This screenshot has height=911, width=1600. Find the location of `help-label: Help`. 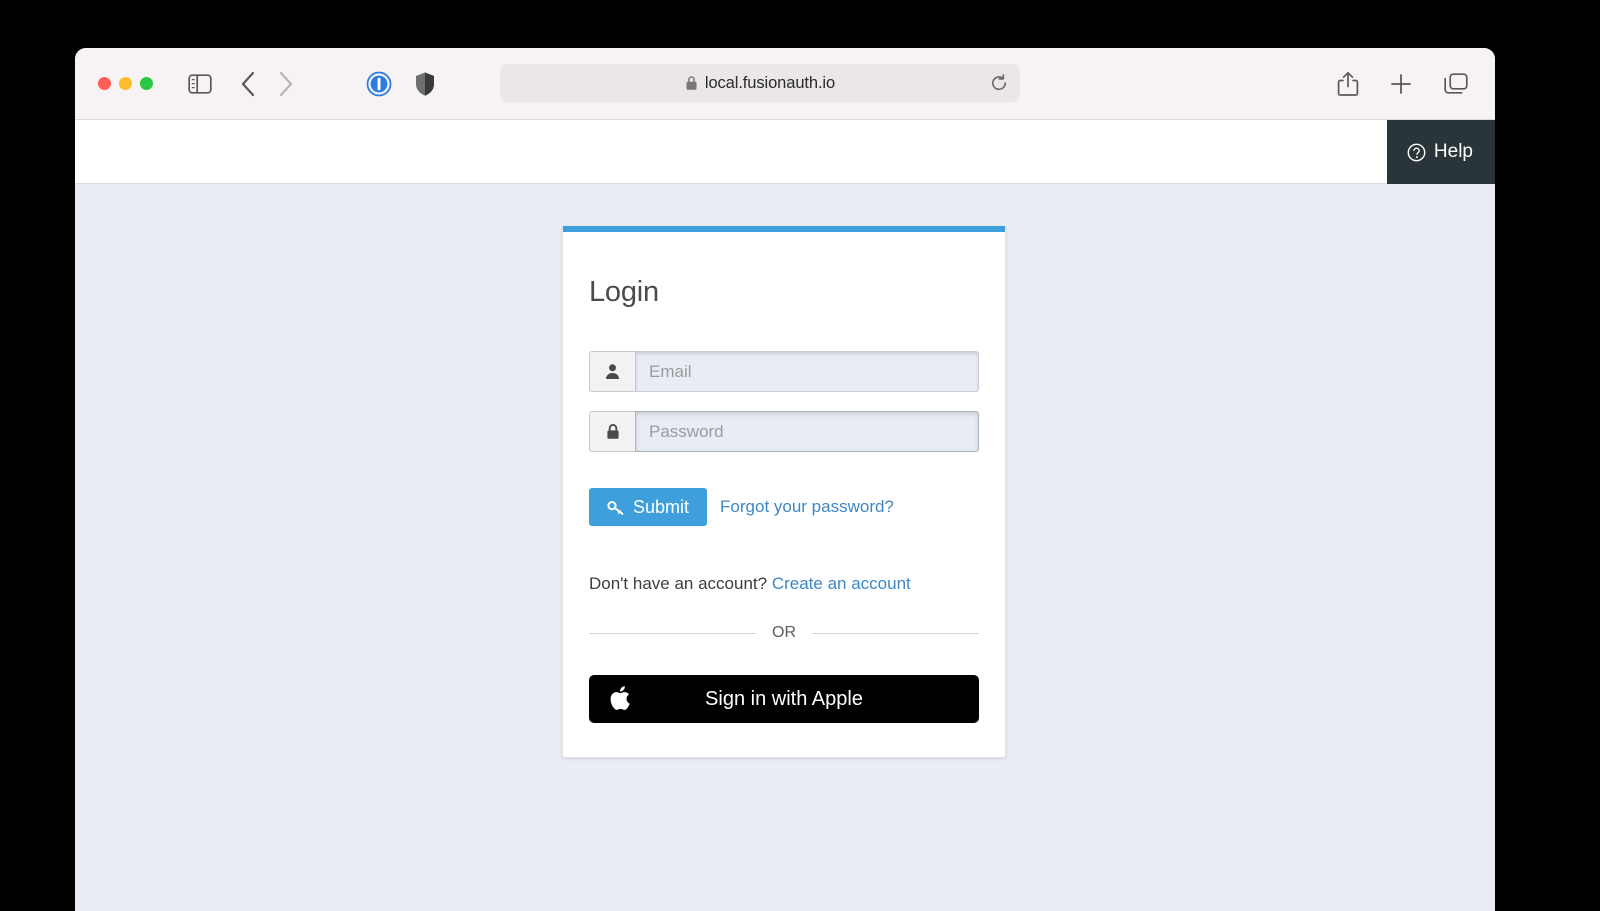

help-label: Help is located at coordinates (1453, 151).